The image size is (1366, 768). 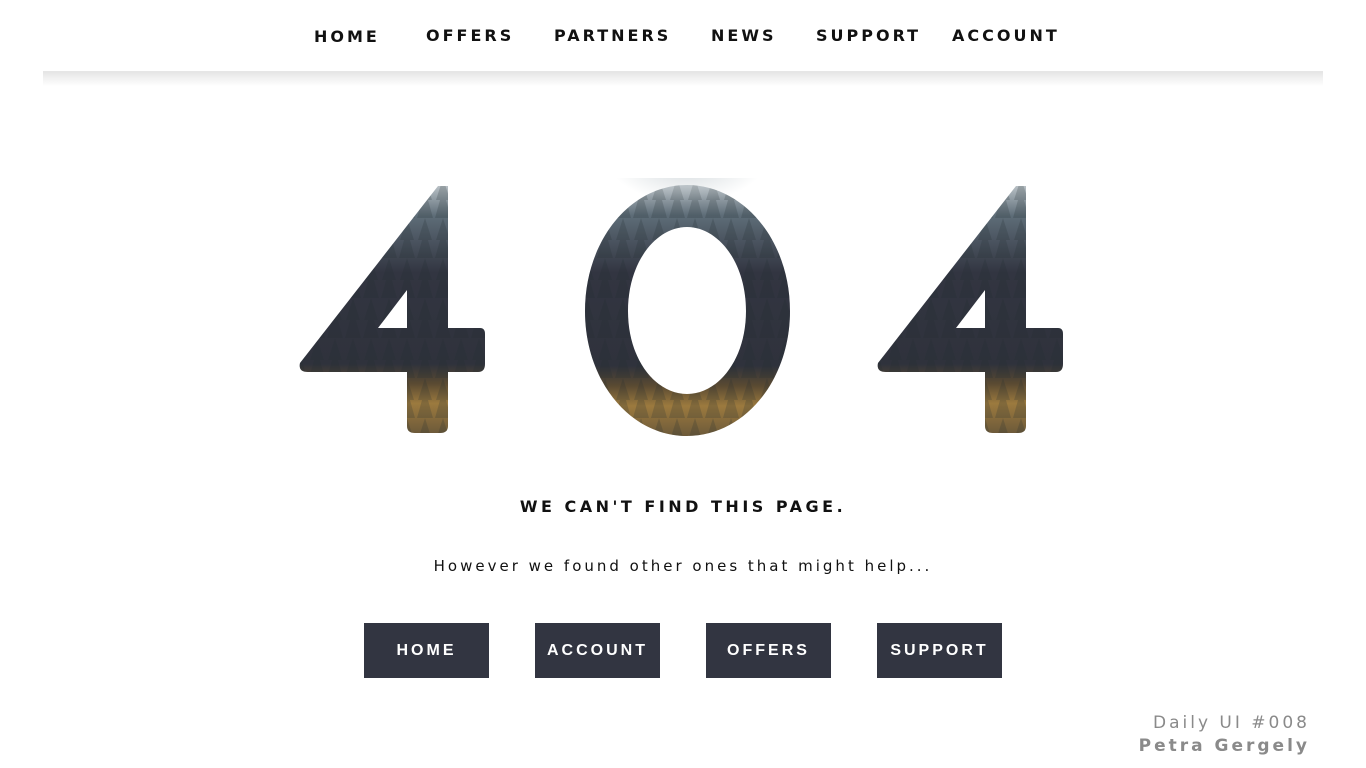 I want to click on digit-four-left, so click(x=392, y=309).